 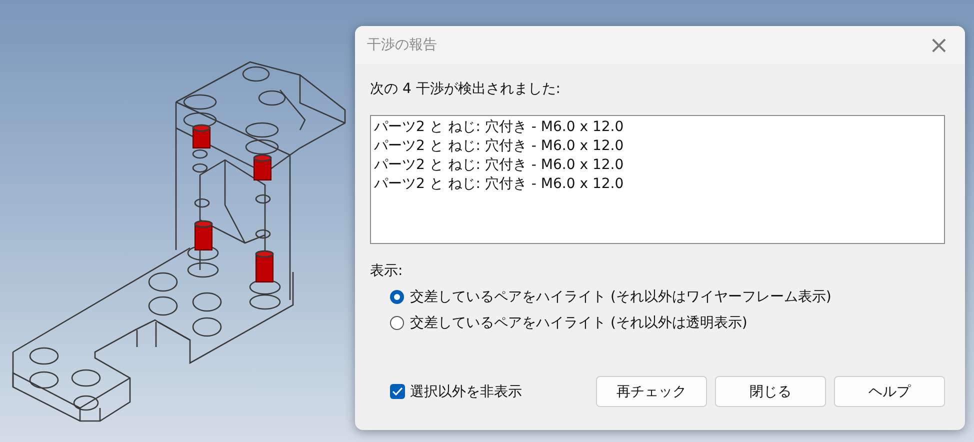 I want to click on display-label: 表示:, so click(x=387, y=271).